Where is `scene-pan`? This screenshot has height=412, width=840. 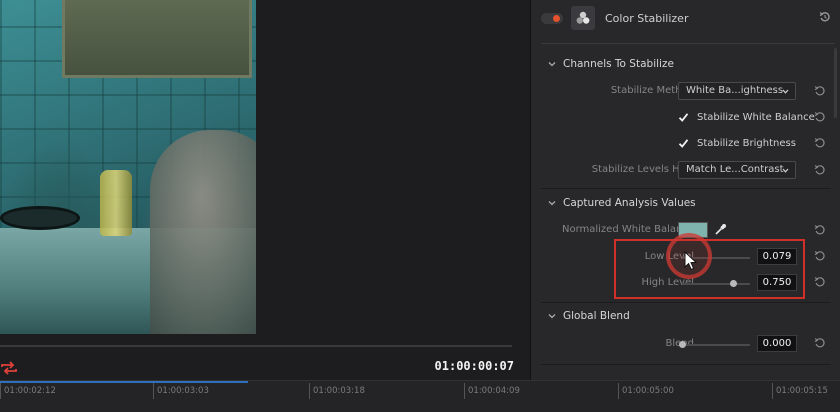 scene-pan is located at coordinates (40, 218).